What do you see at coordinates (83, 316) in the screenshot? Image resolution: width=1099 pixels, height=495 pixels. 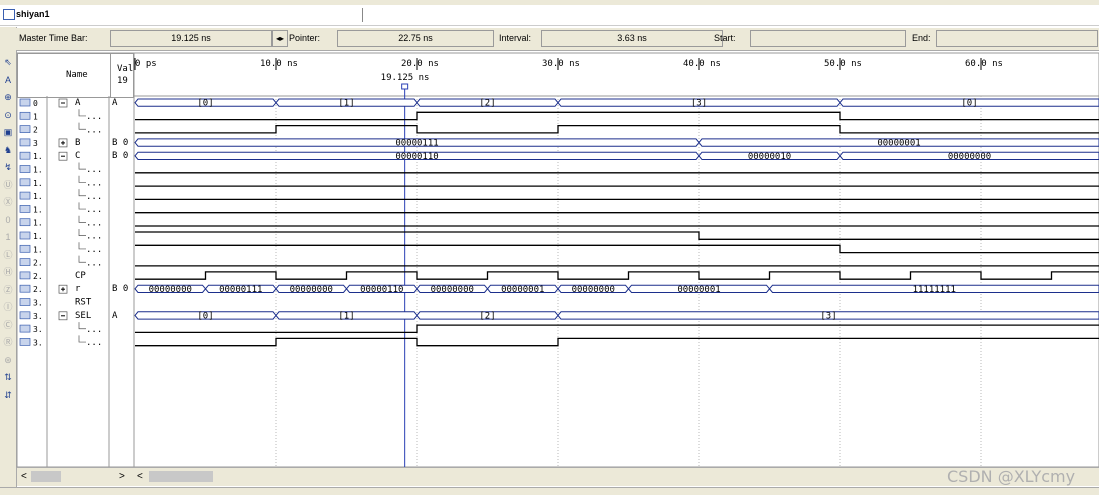 I see `signal-name: SEL` at bounding box center [83, 316].